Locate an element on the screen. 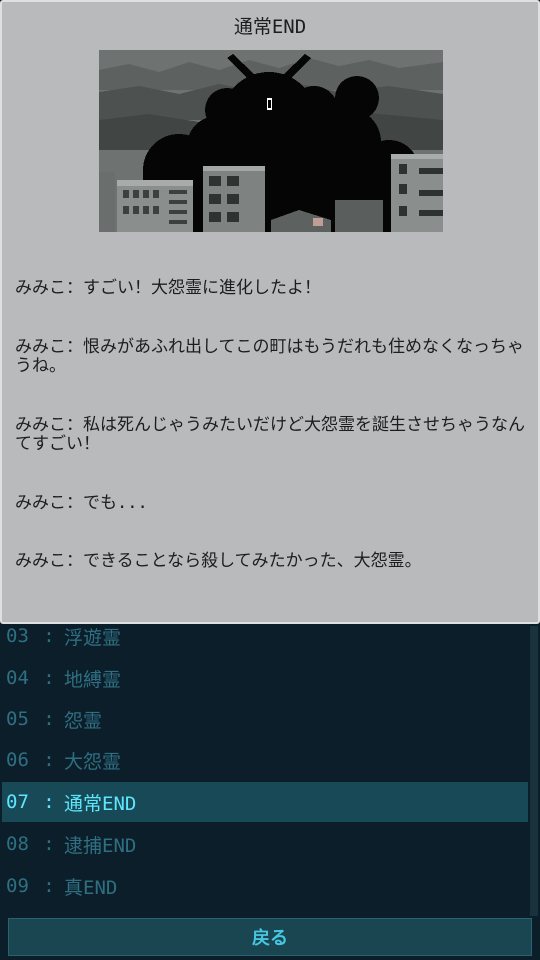  ending-title: 地縛霊 is located at coordinates (93, 679).